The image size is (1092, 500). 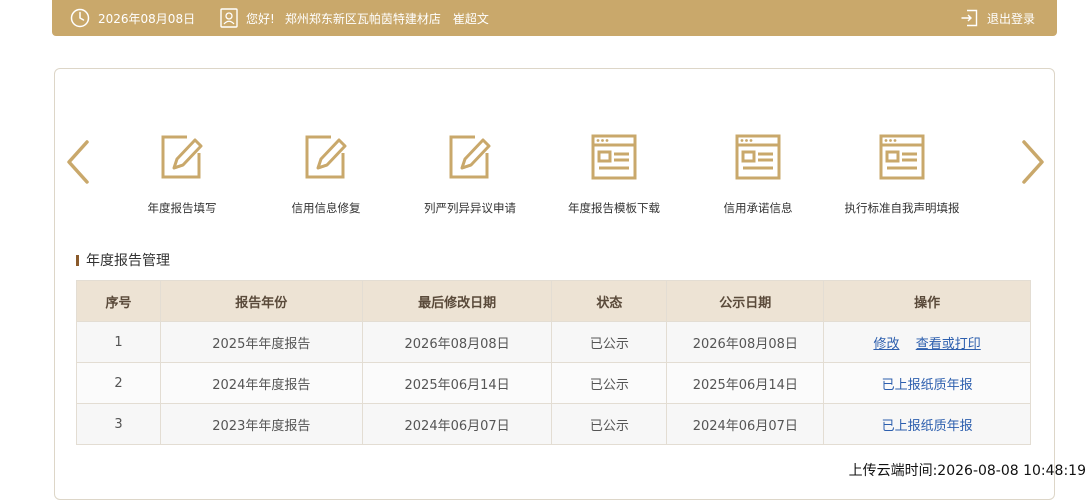 What do you see at coordinates (969, 18) in the screenshot?
I see `logout-icon` at bounding box center [969, 18].